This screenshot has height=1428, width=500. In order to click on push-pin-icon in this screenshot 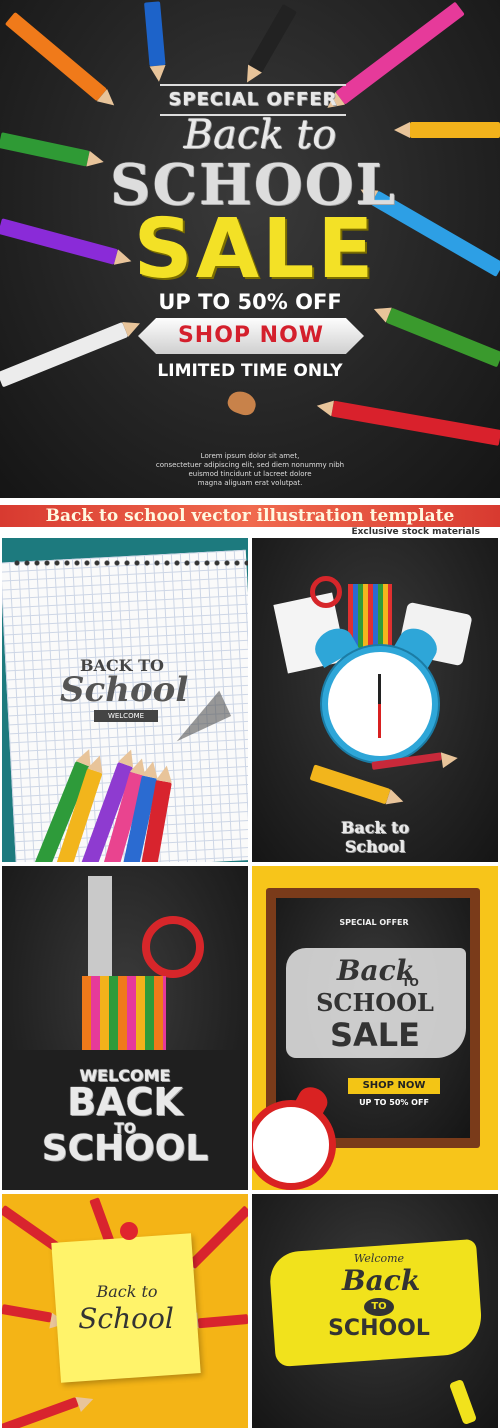, I will do `click(129, 1231)`.